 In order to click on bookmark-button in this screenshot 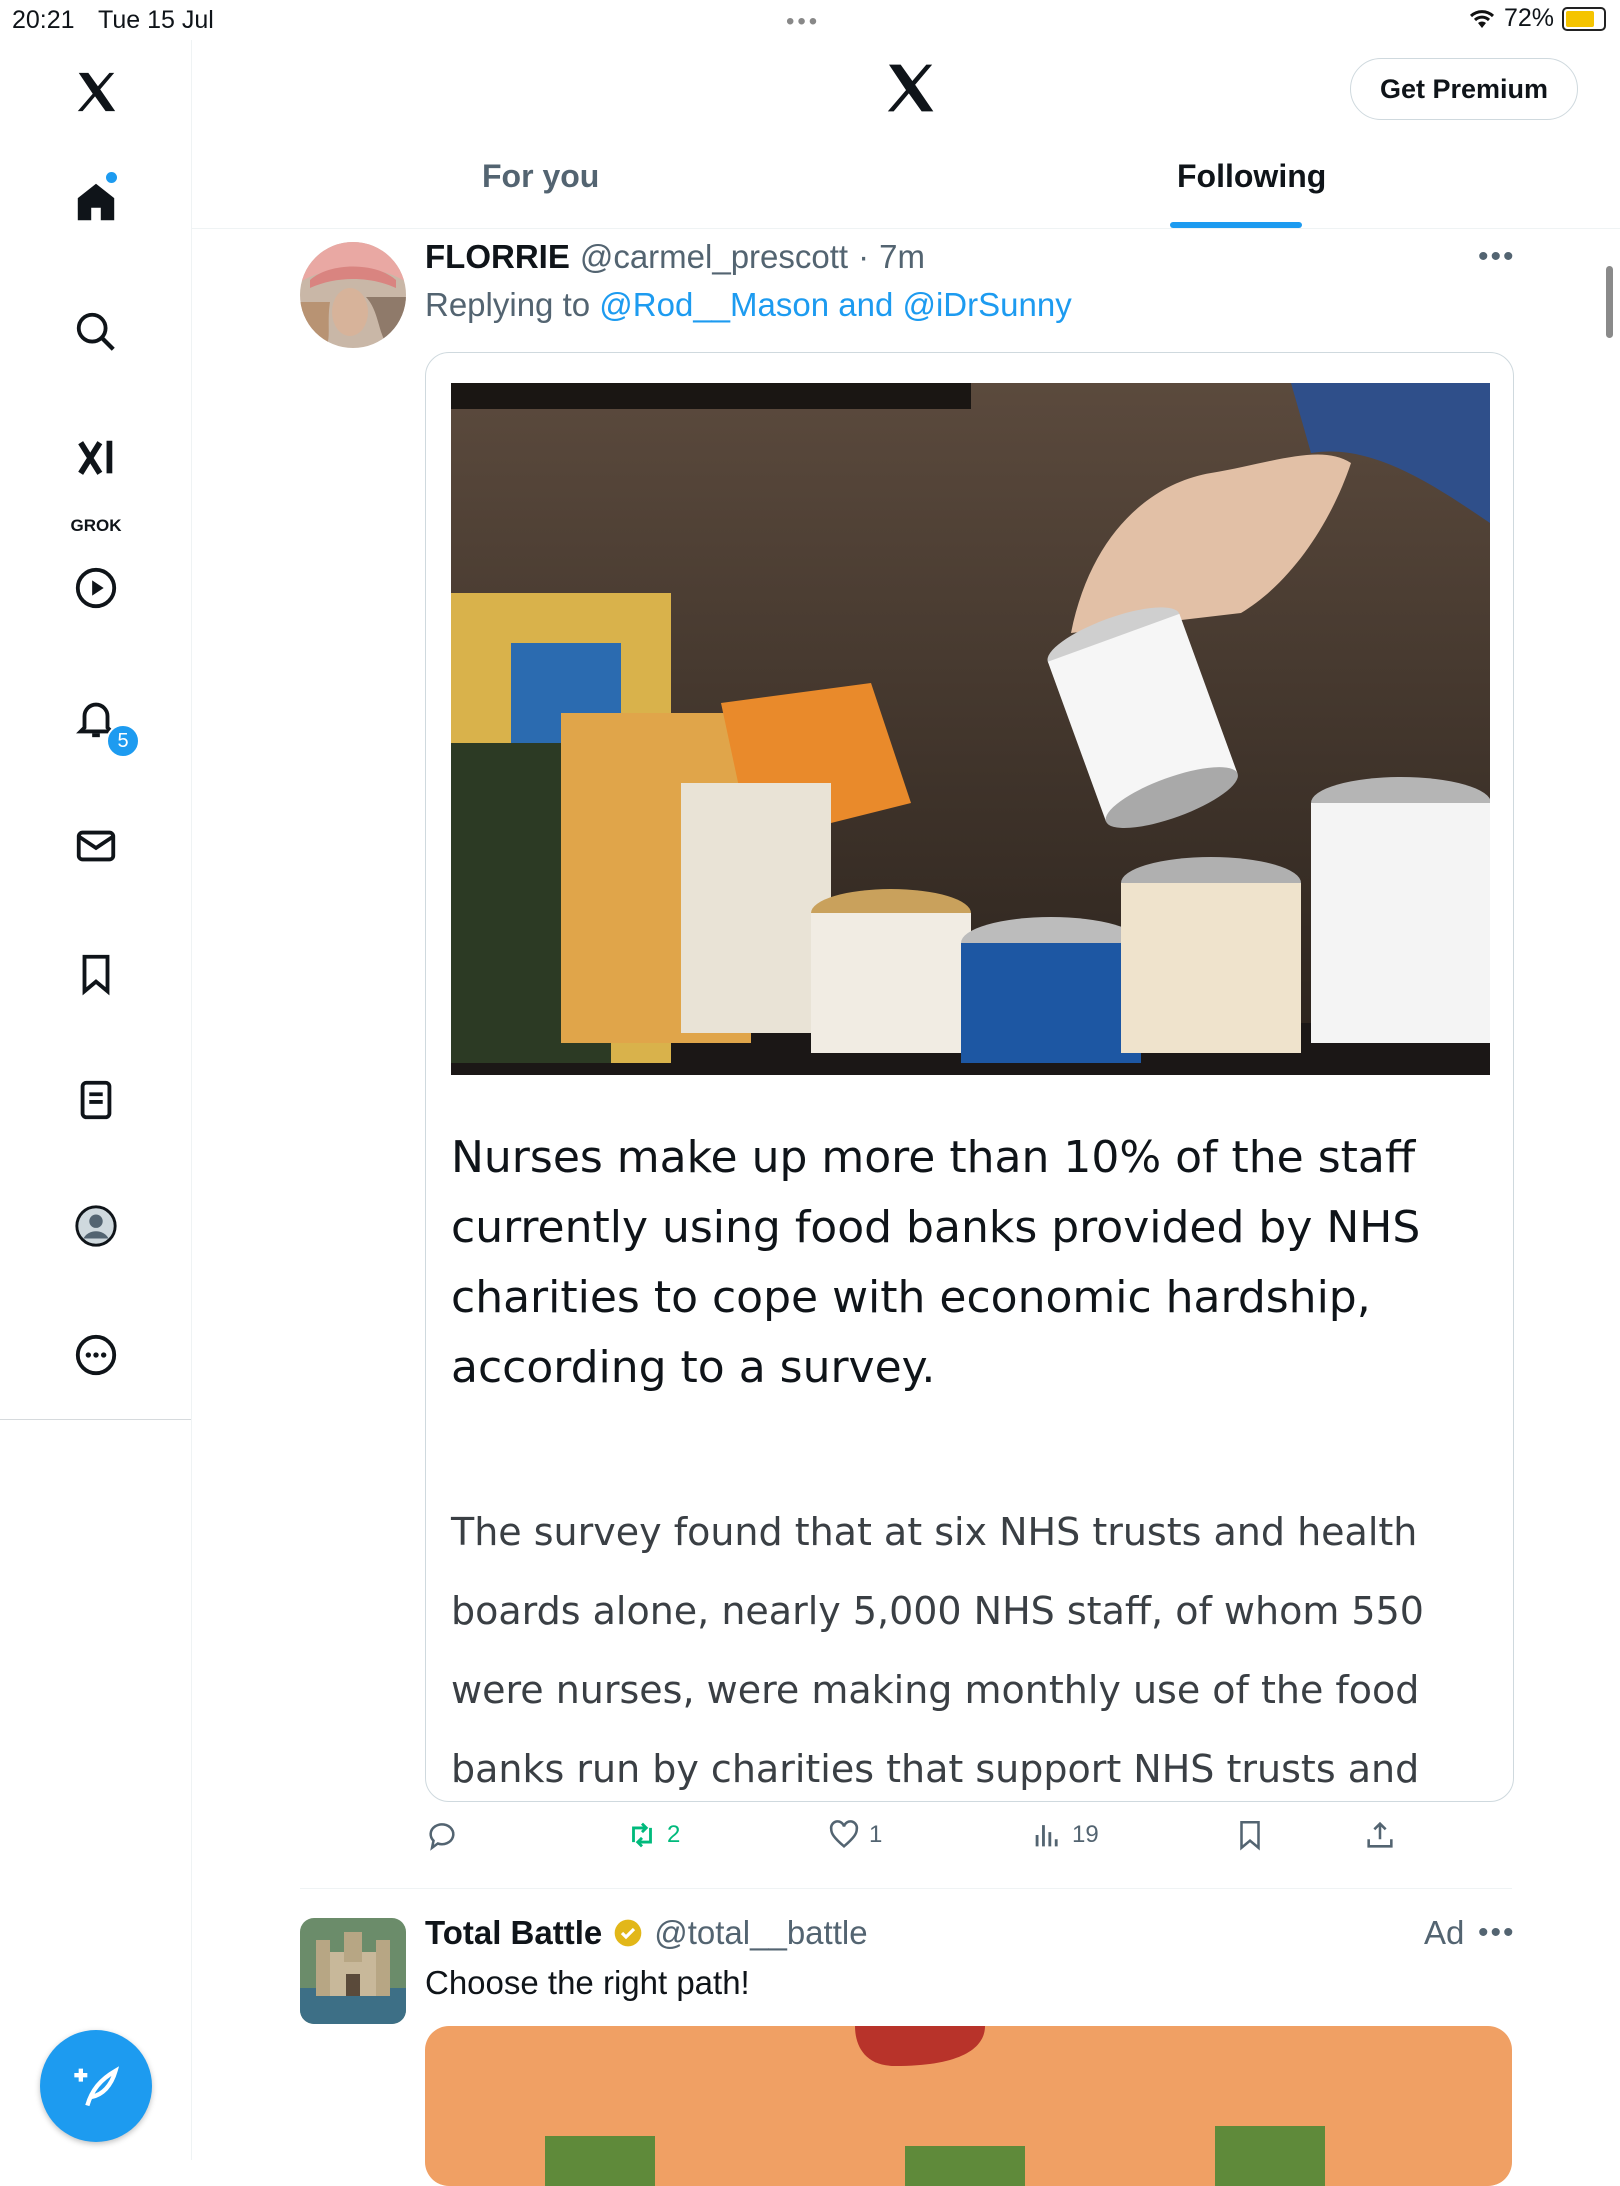, I will do `click(1250, 1835)`.